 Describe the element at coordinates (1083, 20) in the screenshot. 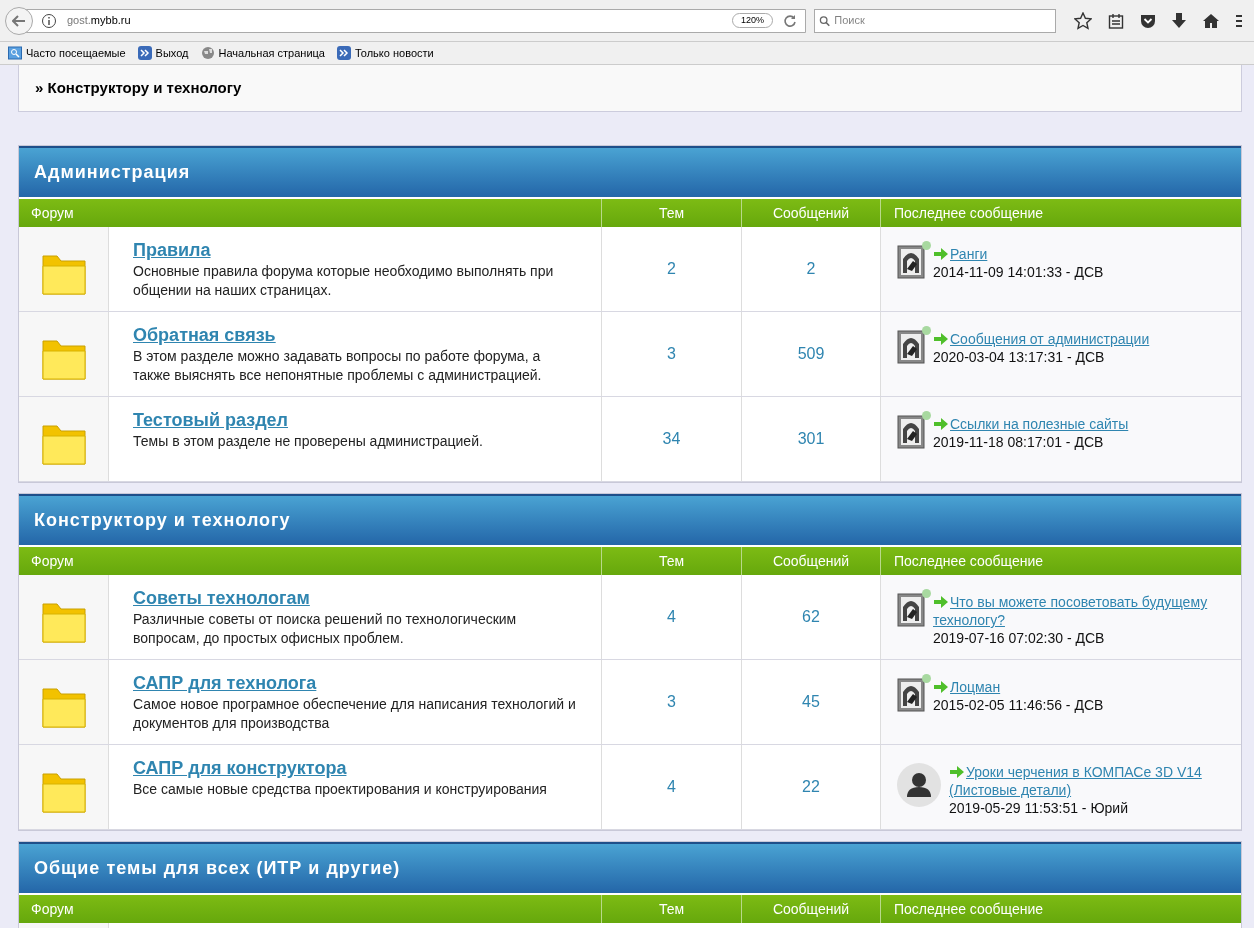

I see `star-icon` at that location.